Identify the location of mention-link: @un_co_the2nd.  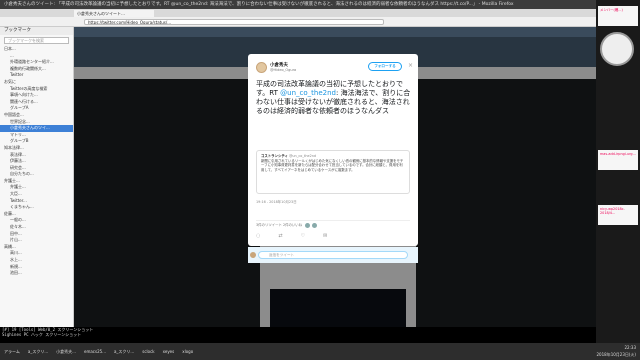
(308, 93).